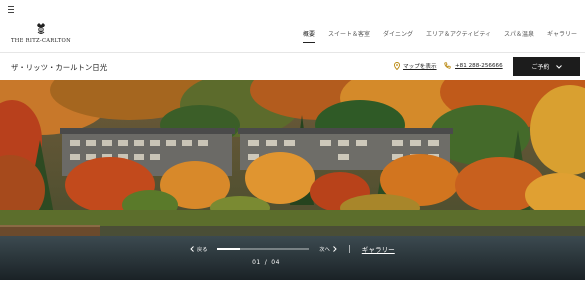 The image size is (585, 294). I want to click on ritz-carlton-crest-icon, so click(41, 28).